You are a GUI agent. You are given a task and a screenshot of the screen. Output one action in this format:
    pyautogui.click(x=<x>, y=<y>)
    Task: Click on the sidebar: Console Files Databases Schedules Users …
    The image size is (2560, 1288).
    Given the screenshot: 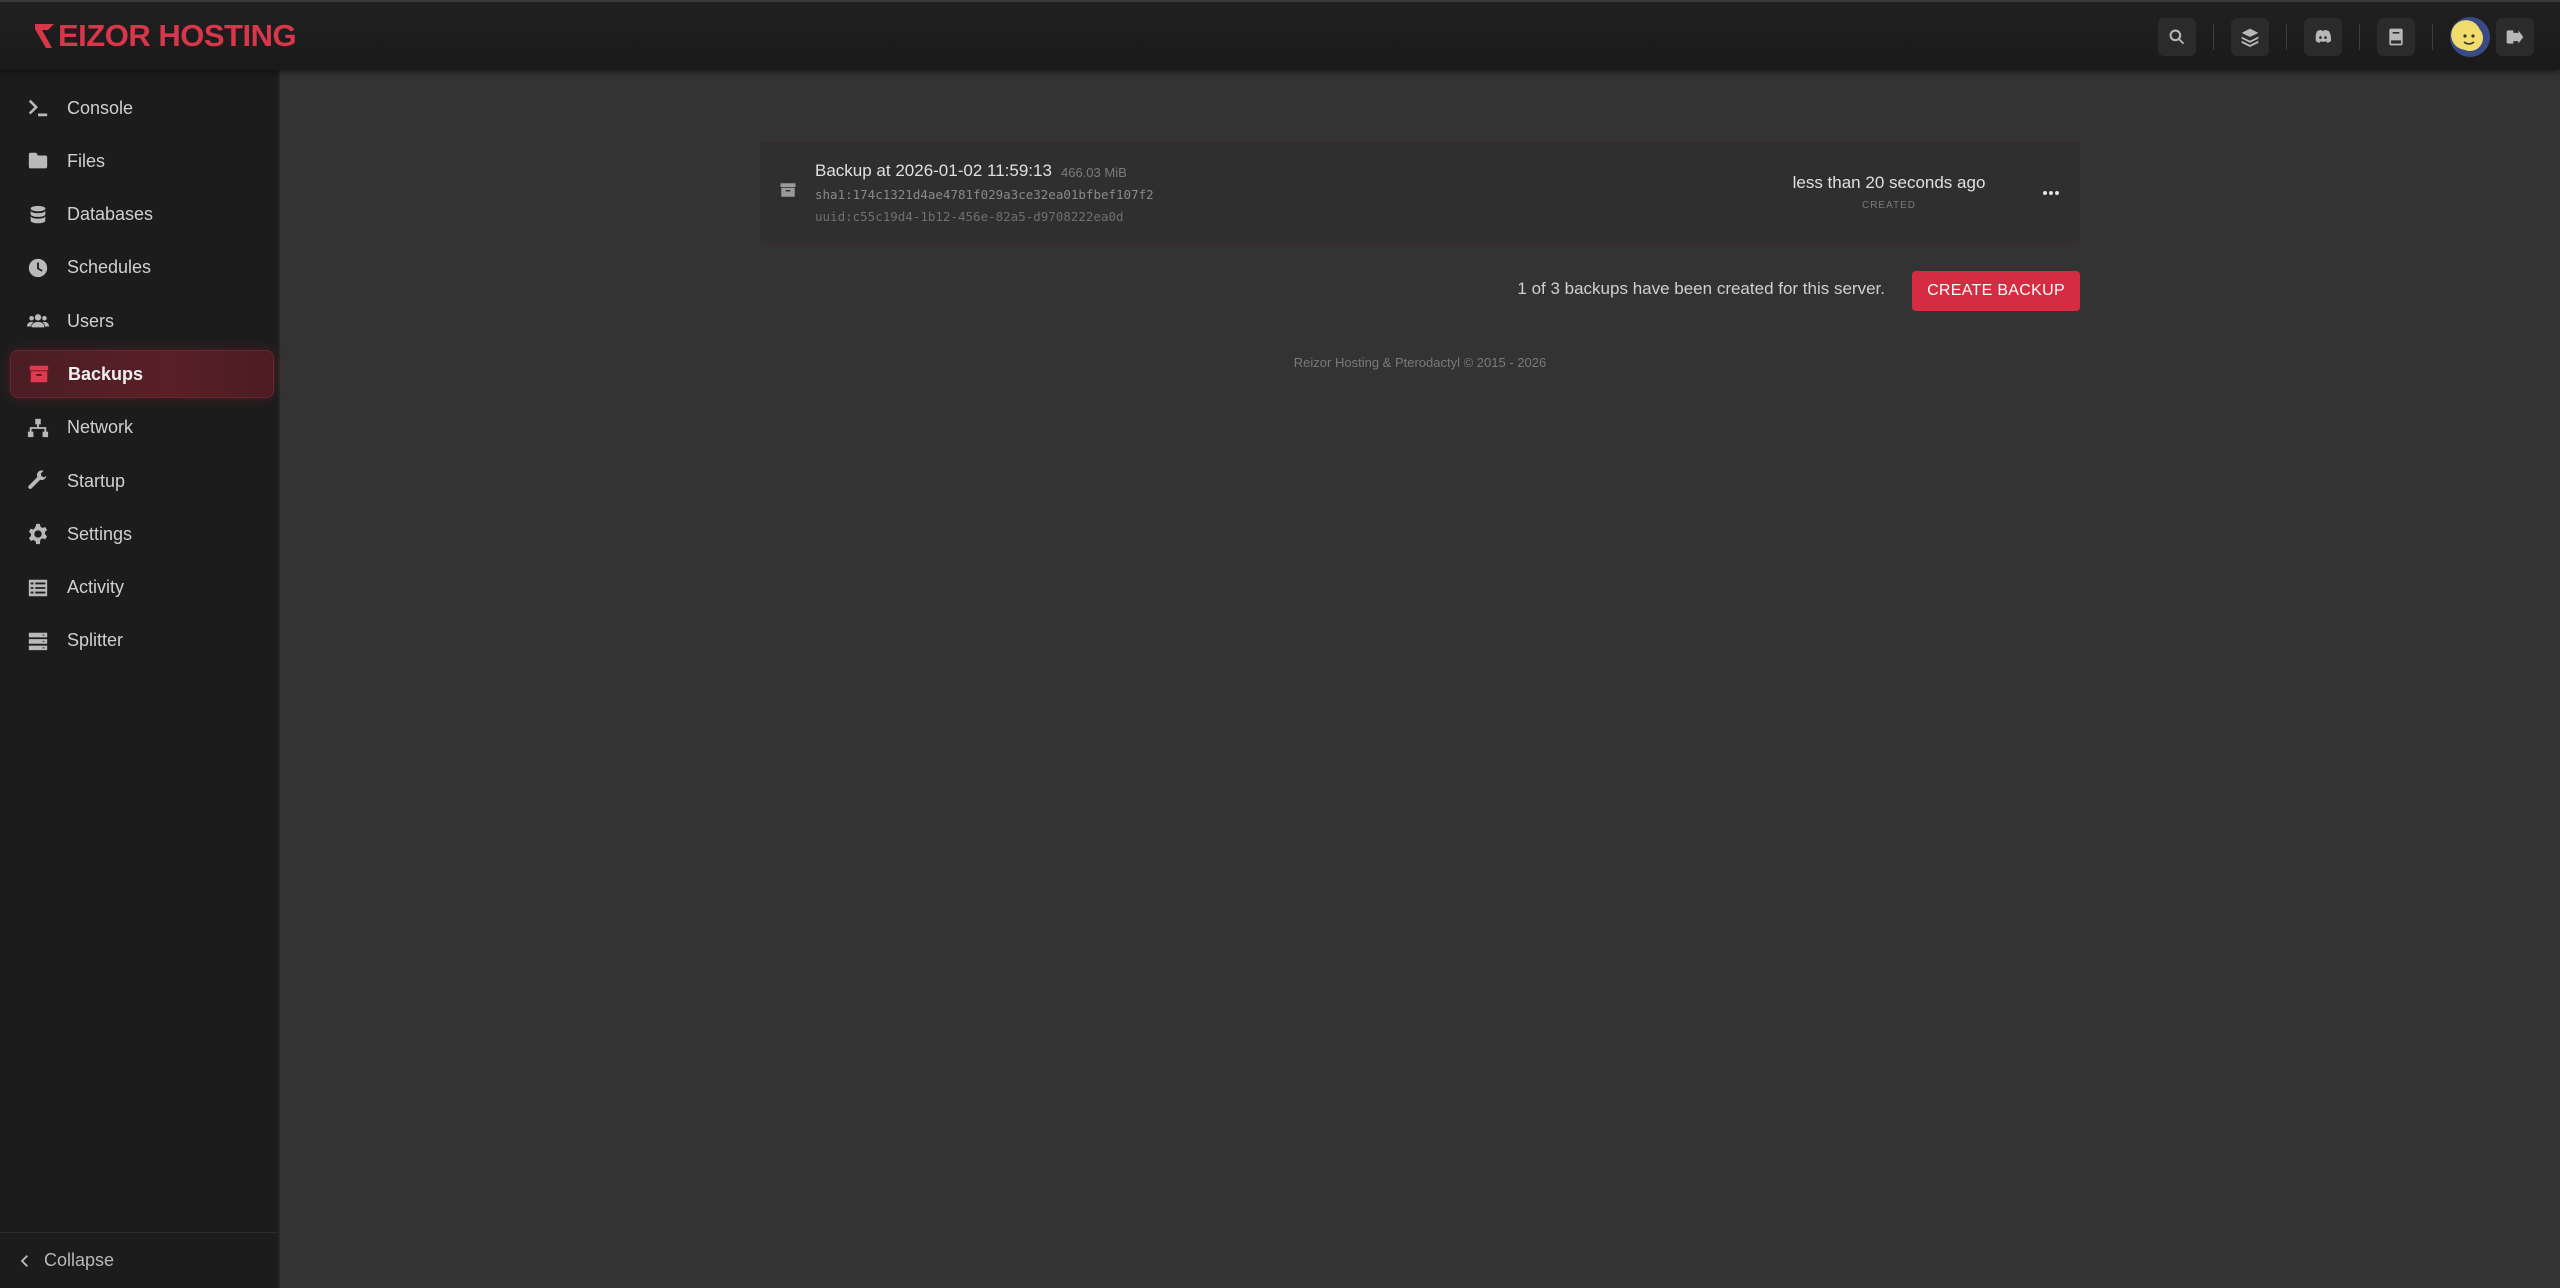 What is the action you would take?
    pyautogui.click(x=140, y=679)
    